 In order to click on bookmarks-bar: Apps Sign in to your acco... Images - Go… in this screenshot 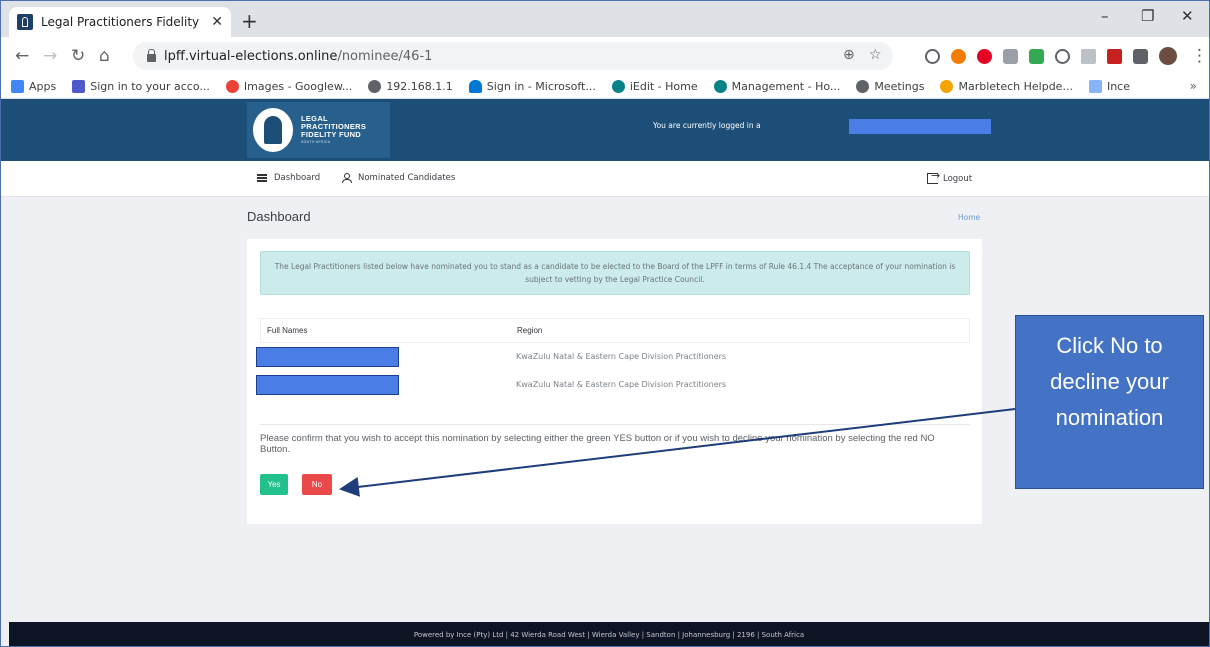, I will do `click(605, 87)`.